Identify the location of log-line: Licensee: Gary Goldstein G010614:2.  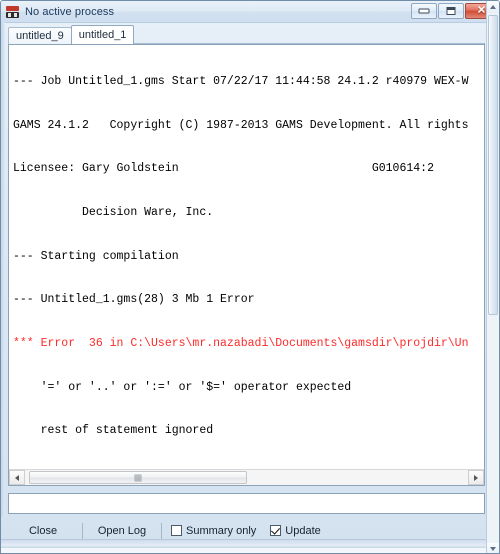
(223, 169).